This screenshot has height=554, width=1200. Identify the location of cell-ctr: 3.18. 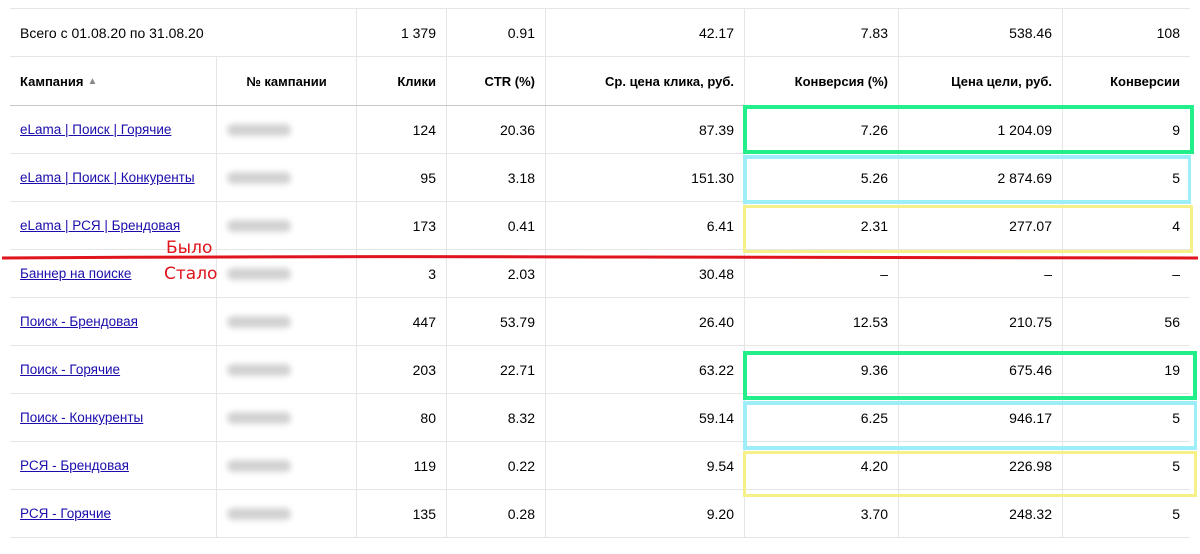
(495, 177).